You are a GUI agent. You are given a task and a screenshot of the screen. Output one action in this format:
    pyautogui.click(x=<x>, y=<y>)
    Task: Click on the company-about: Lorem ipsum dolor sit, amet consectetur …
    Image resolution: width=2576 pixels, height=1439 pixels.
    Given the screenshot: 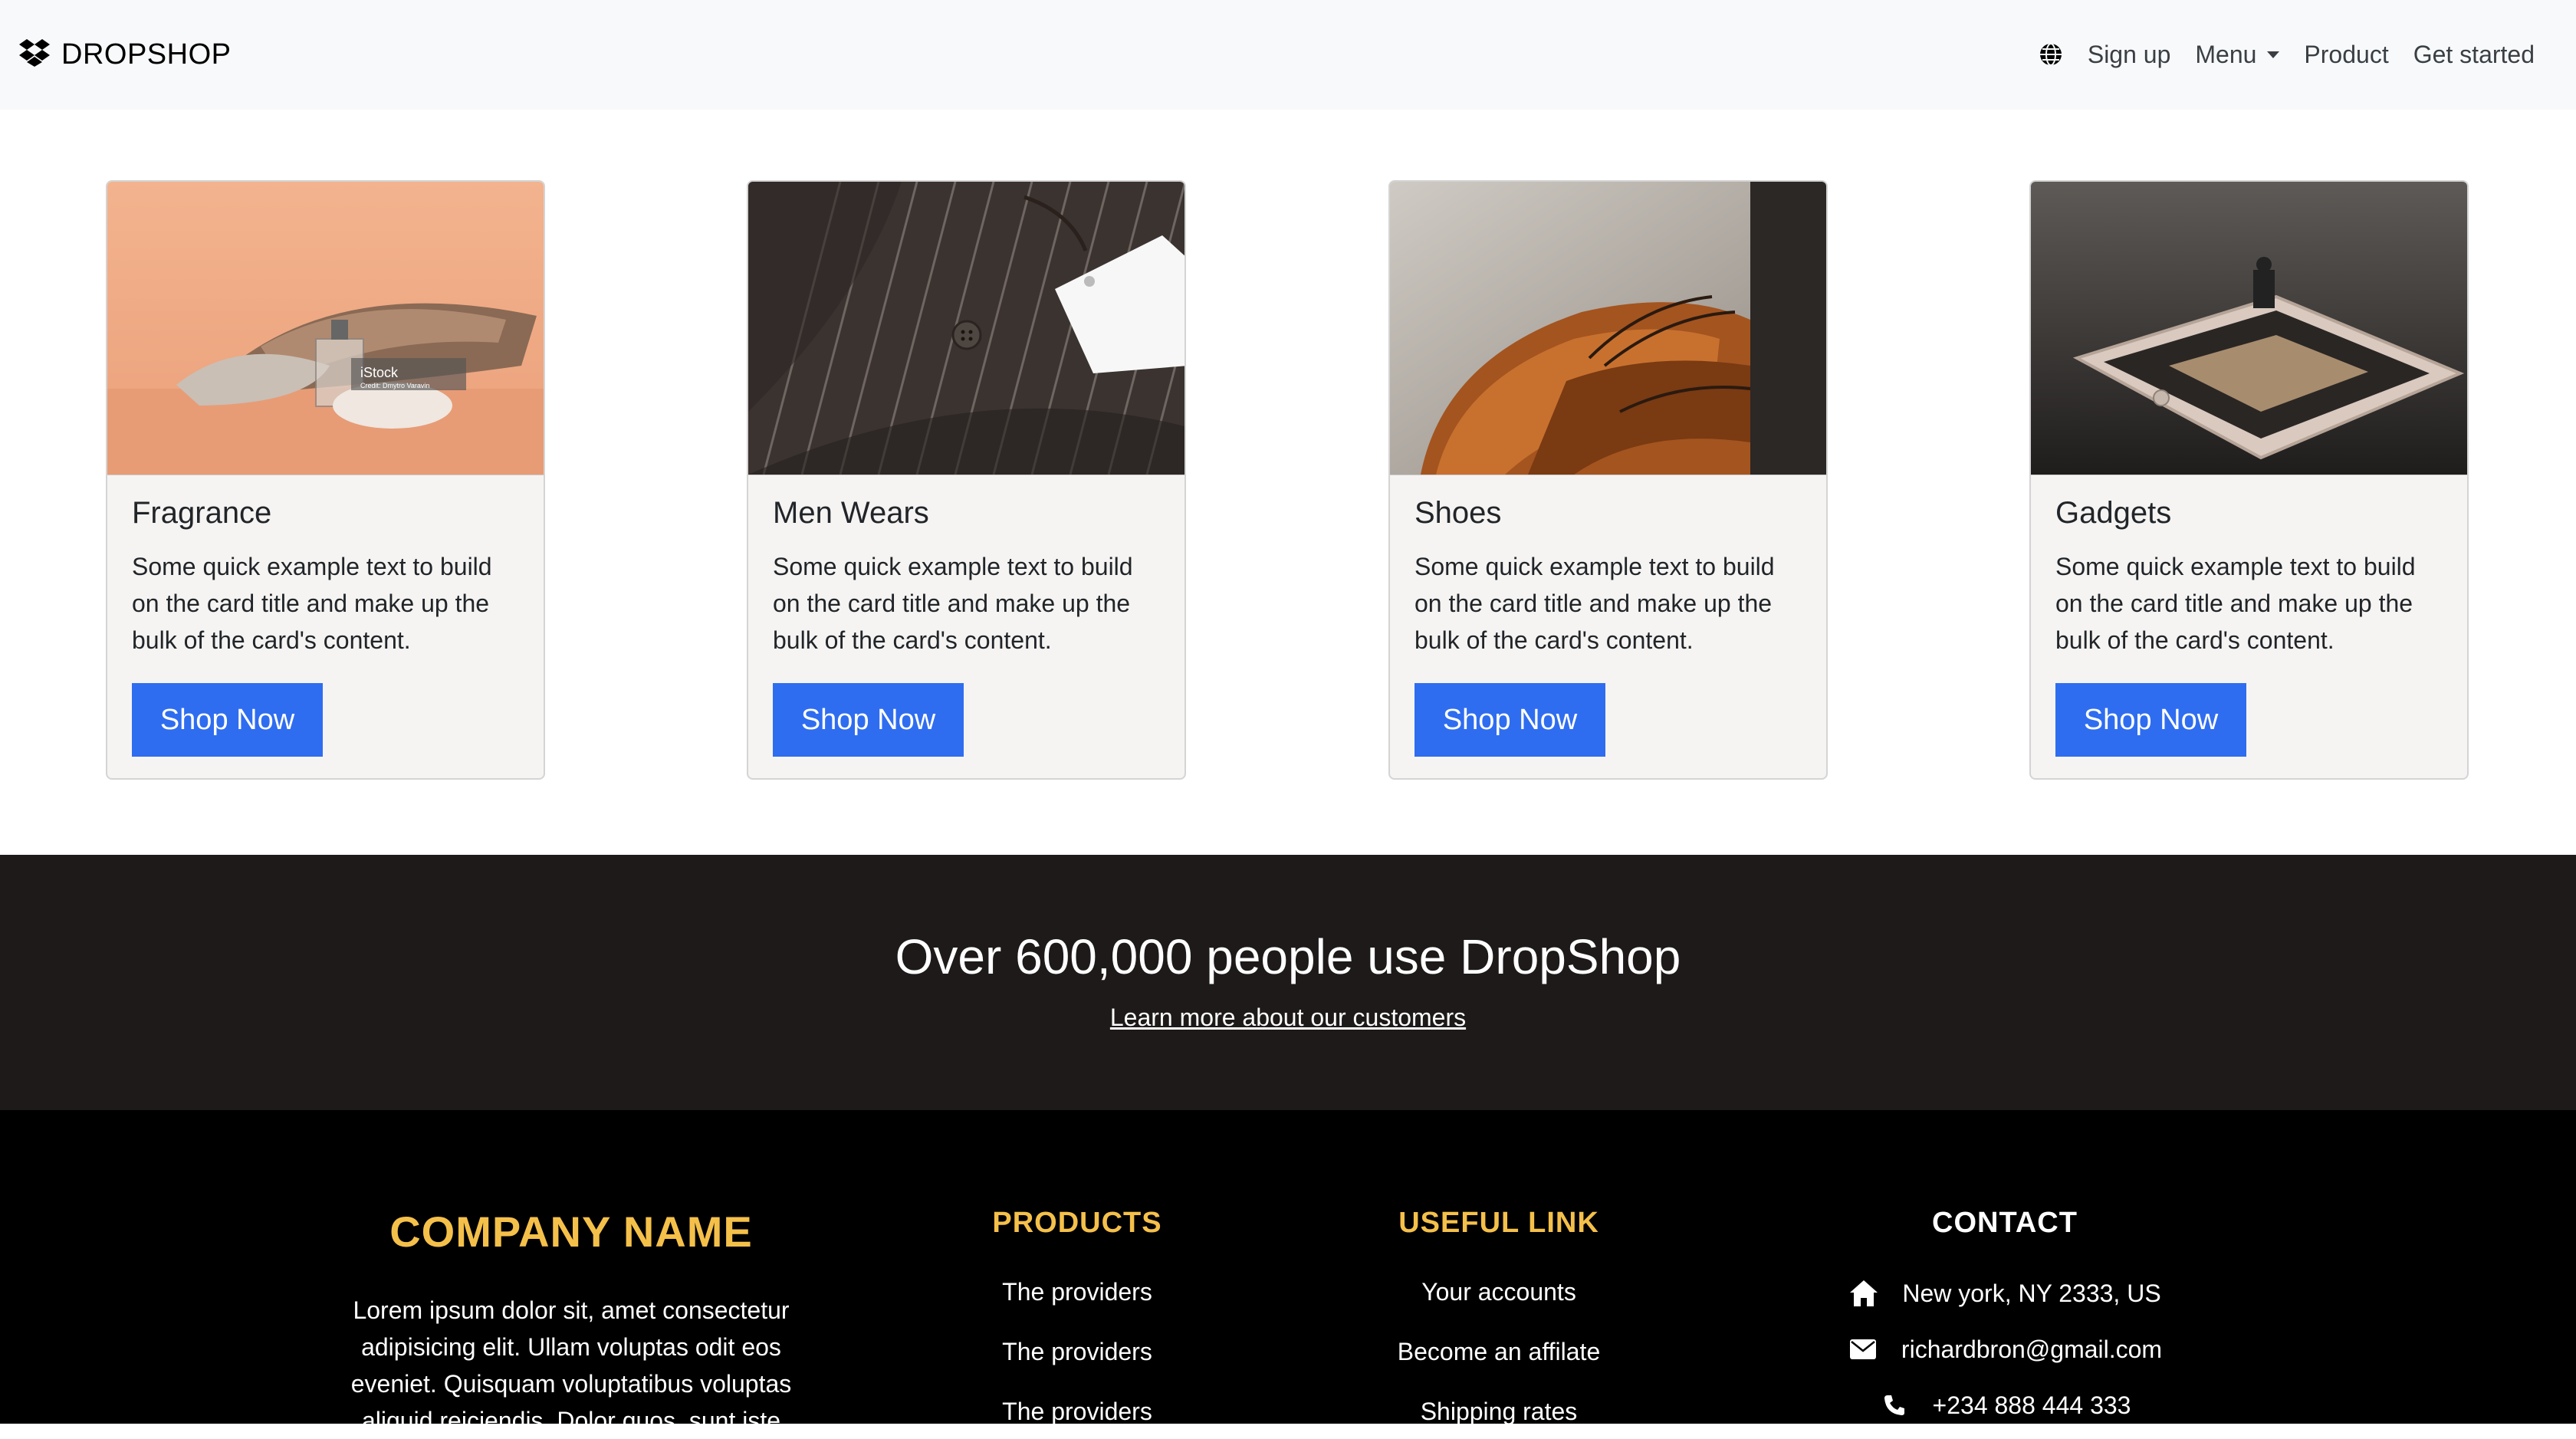 What is the action you would take?
    pyautogui.click(x=571, y=1365)
    